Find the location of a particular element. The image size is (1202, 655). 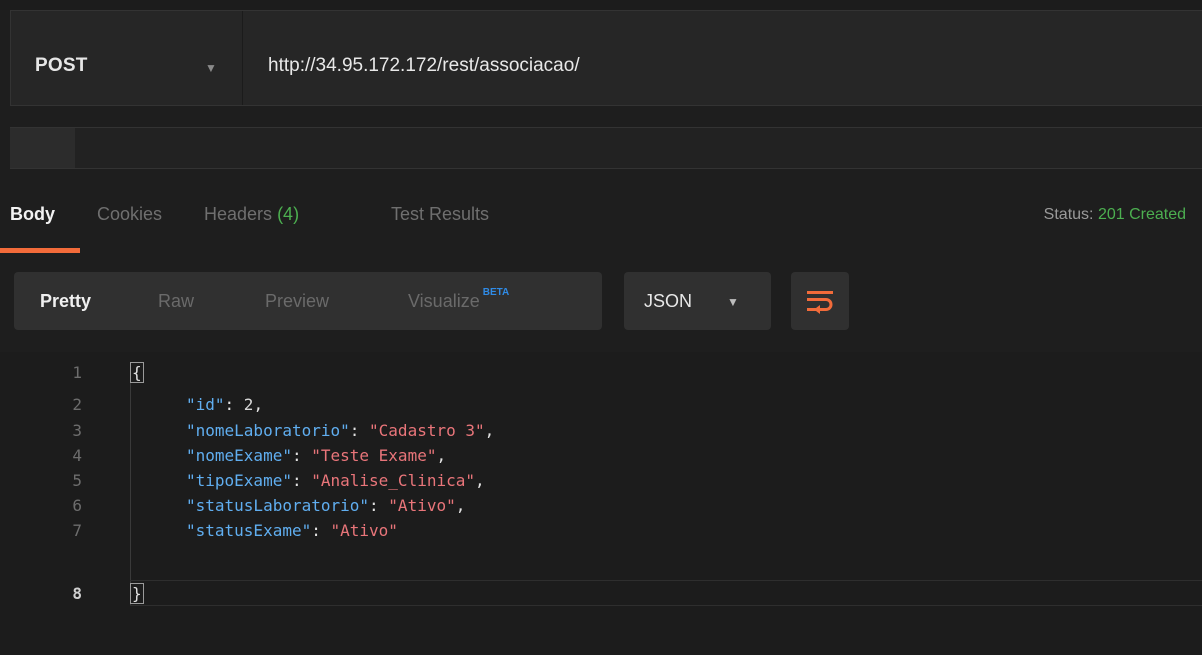

line-number: 6 is located at coordinates (77, 505).